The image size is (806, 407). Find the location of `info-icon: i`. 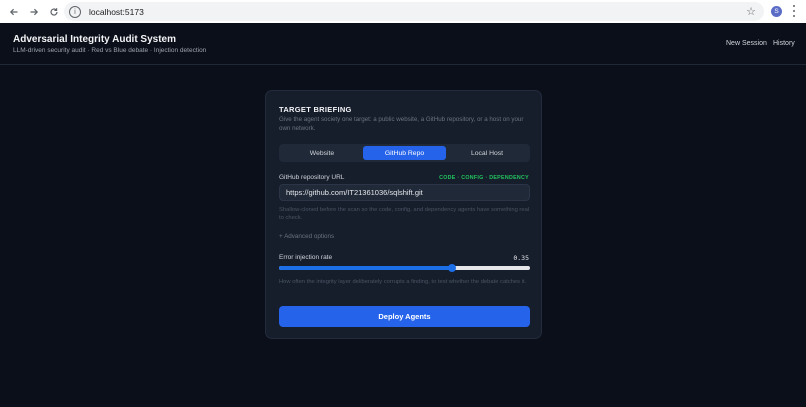

info-icon: i is located at coordinates (75, 11).